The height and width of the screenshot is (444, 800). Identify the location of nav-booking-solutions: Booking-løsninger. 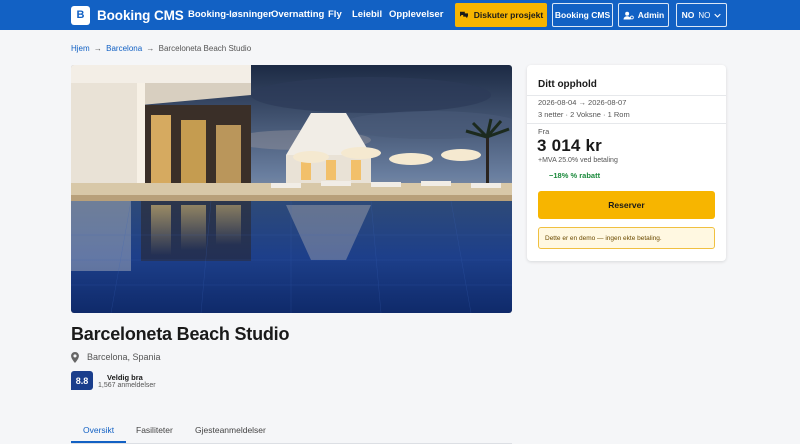
(230, 14).